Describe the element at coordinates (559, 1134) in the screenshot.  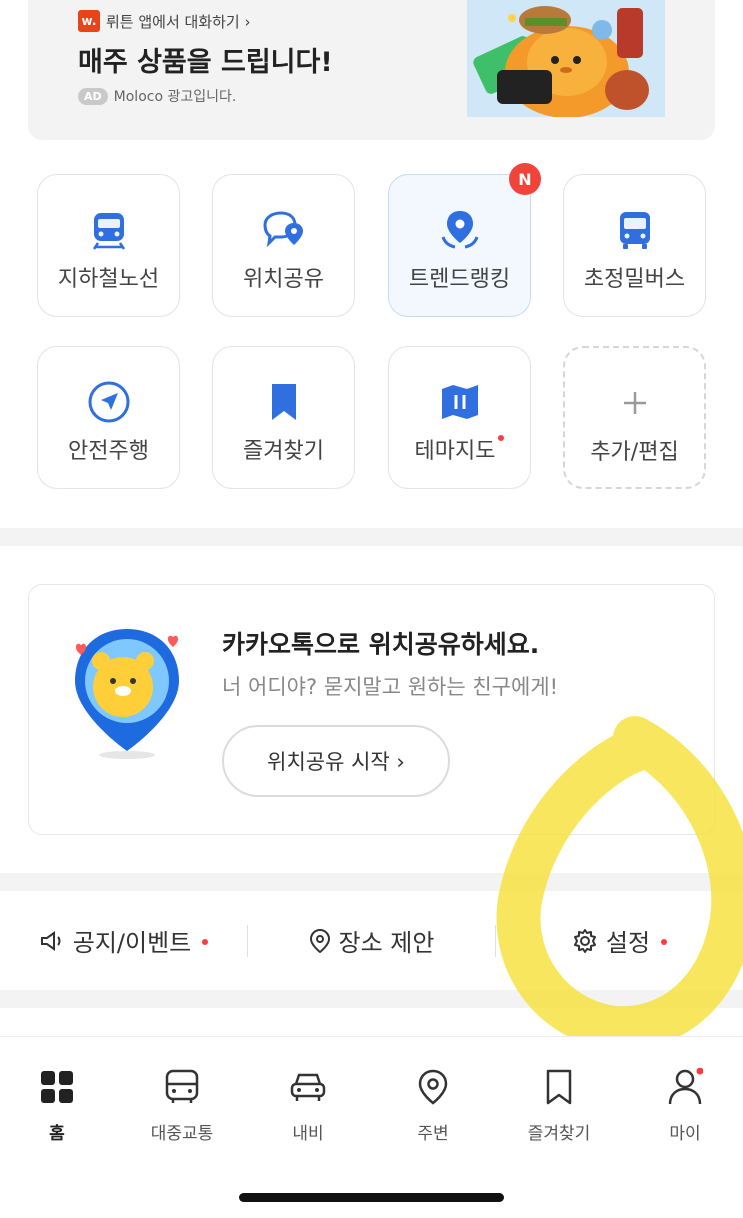
I see `tab-label: 즐겨찾기` at that location.